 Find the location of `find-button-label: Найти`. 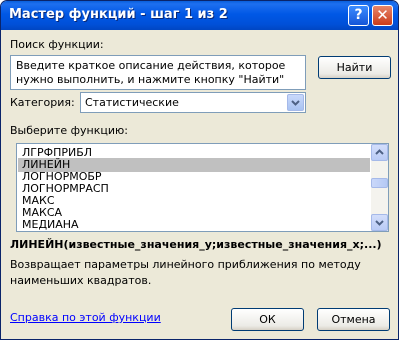

find-button-label: Найти is located at coordinates (354, 67).